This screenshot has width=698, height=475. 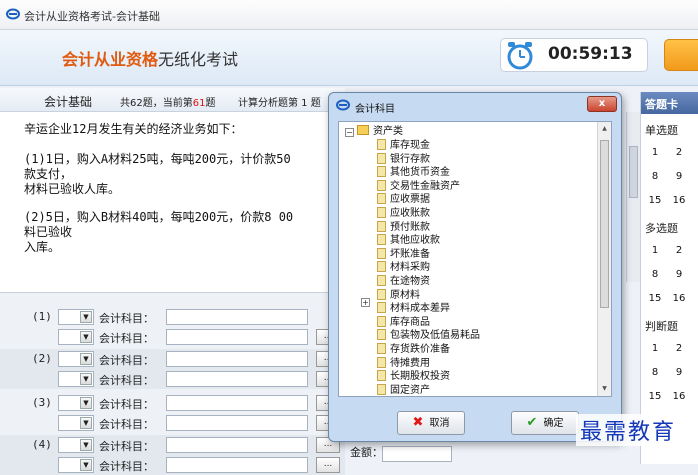 I want to click on tree-item: 预付账款, so click(x=403, y=227).